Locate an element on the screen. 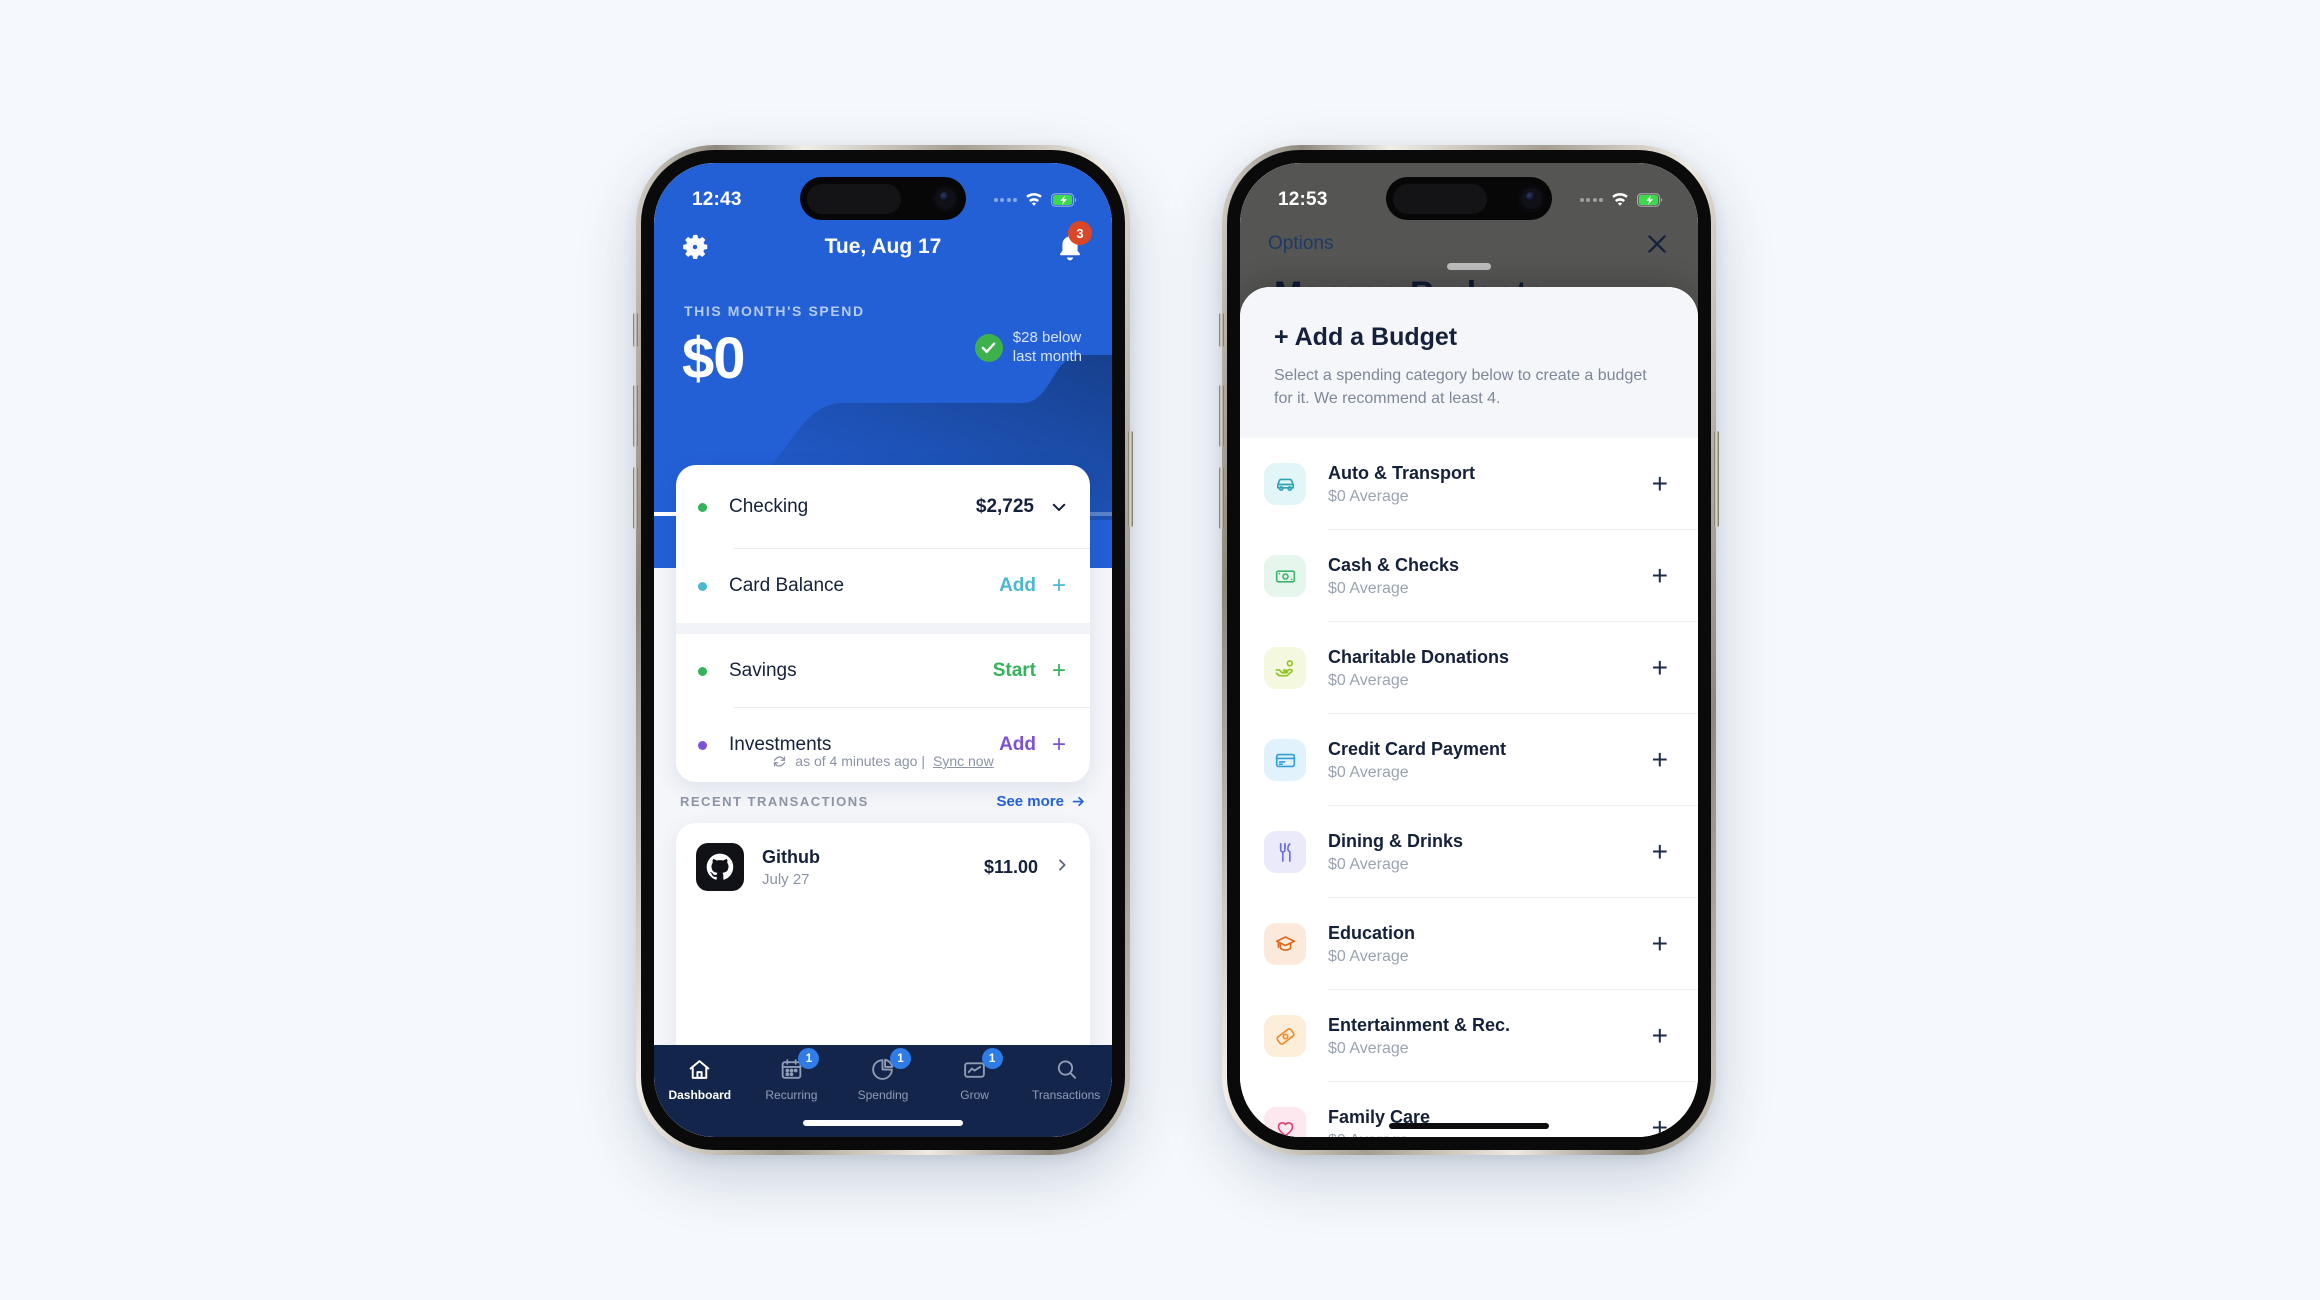 The image size is (2320, 1300). trending-up-icon: 1 is located at coordinates (981, 1065).